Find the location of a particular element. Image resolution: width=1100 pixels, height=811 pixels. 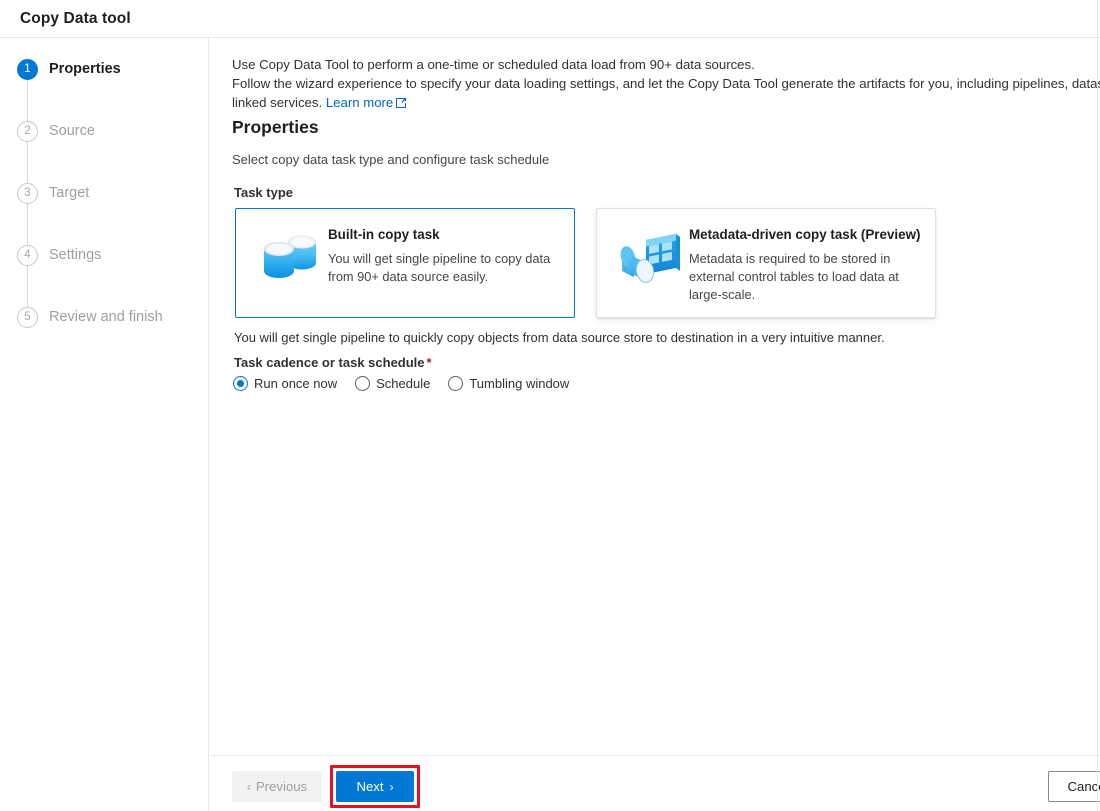

window-right-edge is located at coordinates (1097, 405).